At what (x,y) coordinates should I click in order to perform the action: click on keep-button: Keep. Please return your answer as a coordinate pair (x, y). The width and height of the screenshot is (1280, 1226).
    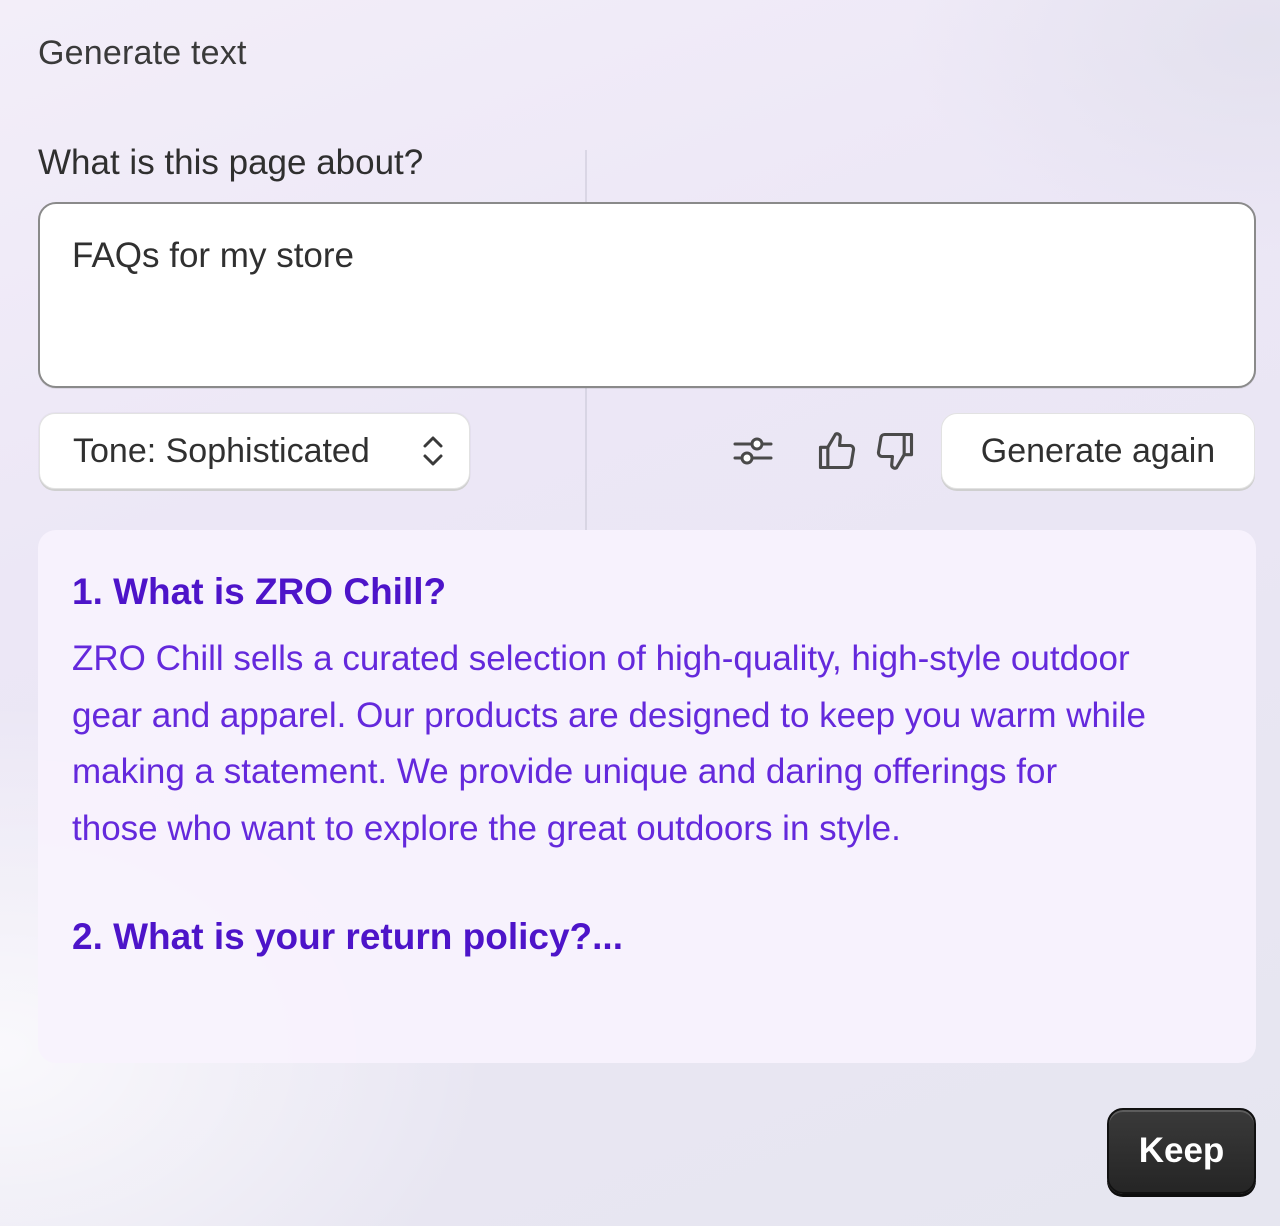
    Looking at the image, I should click on (1181, 1151).